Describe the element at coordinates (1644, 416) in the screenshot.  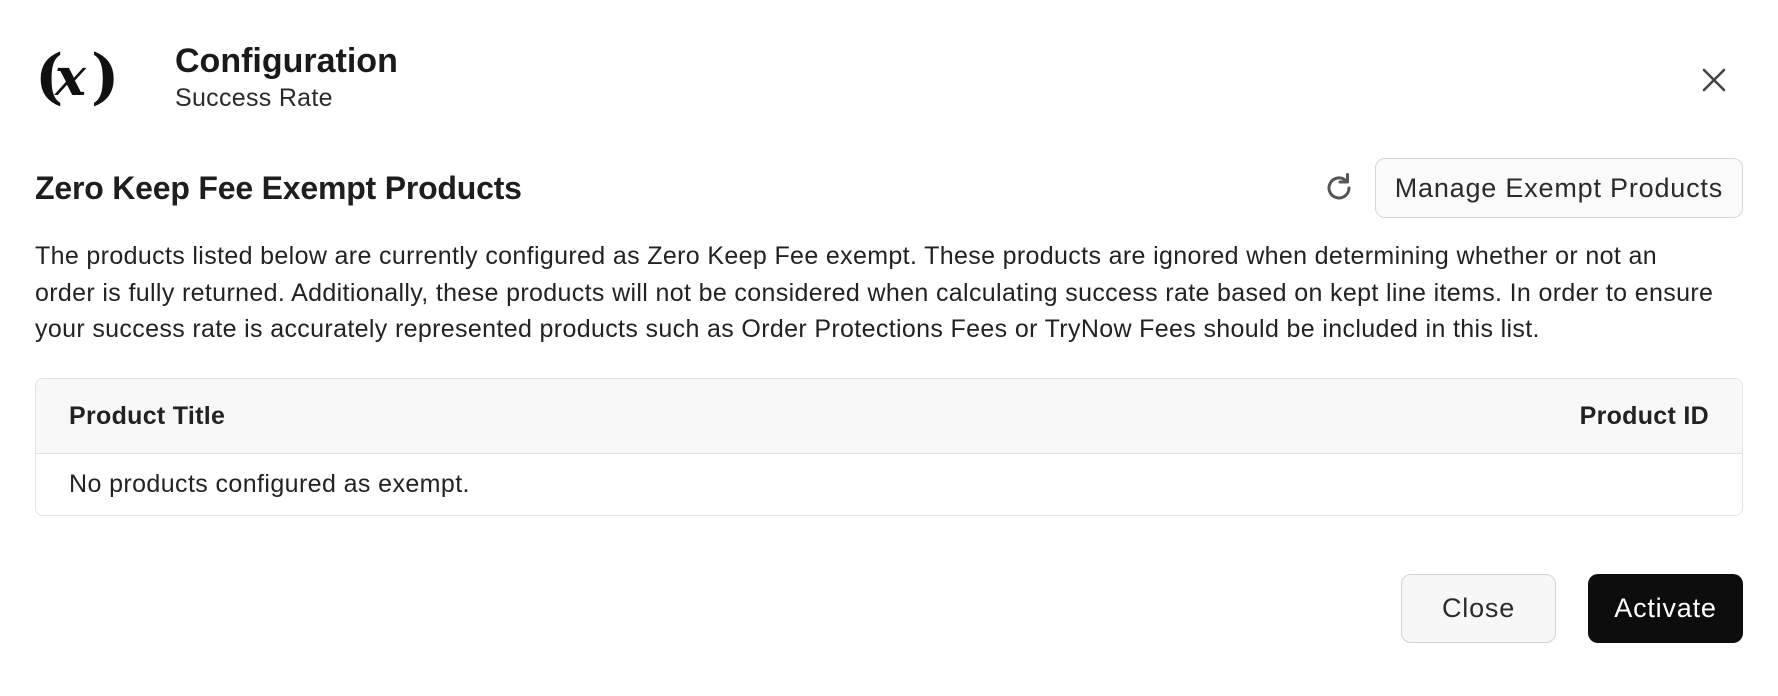
I see `column-header-product-id: Product ID` at that location.